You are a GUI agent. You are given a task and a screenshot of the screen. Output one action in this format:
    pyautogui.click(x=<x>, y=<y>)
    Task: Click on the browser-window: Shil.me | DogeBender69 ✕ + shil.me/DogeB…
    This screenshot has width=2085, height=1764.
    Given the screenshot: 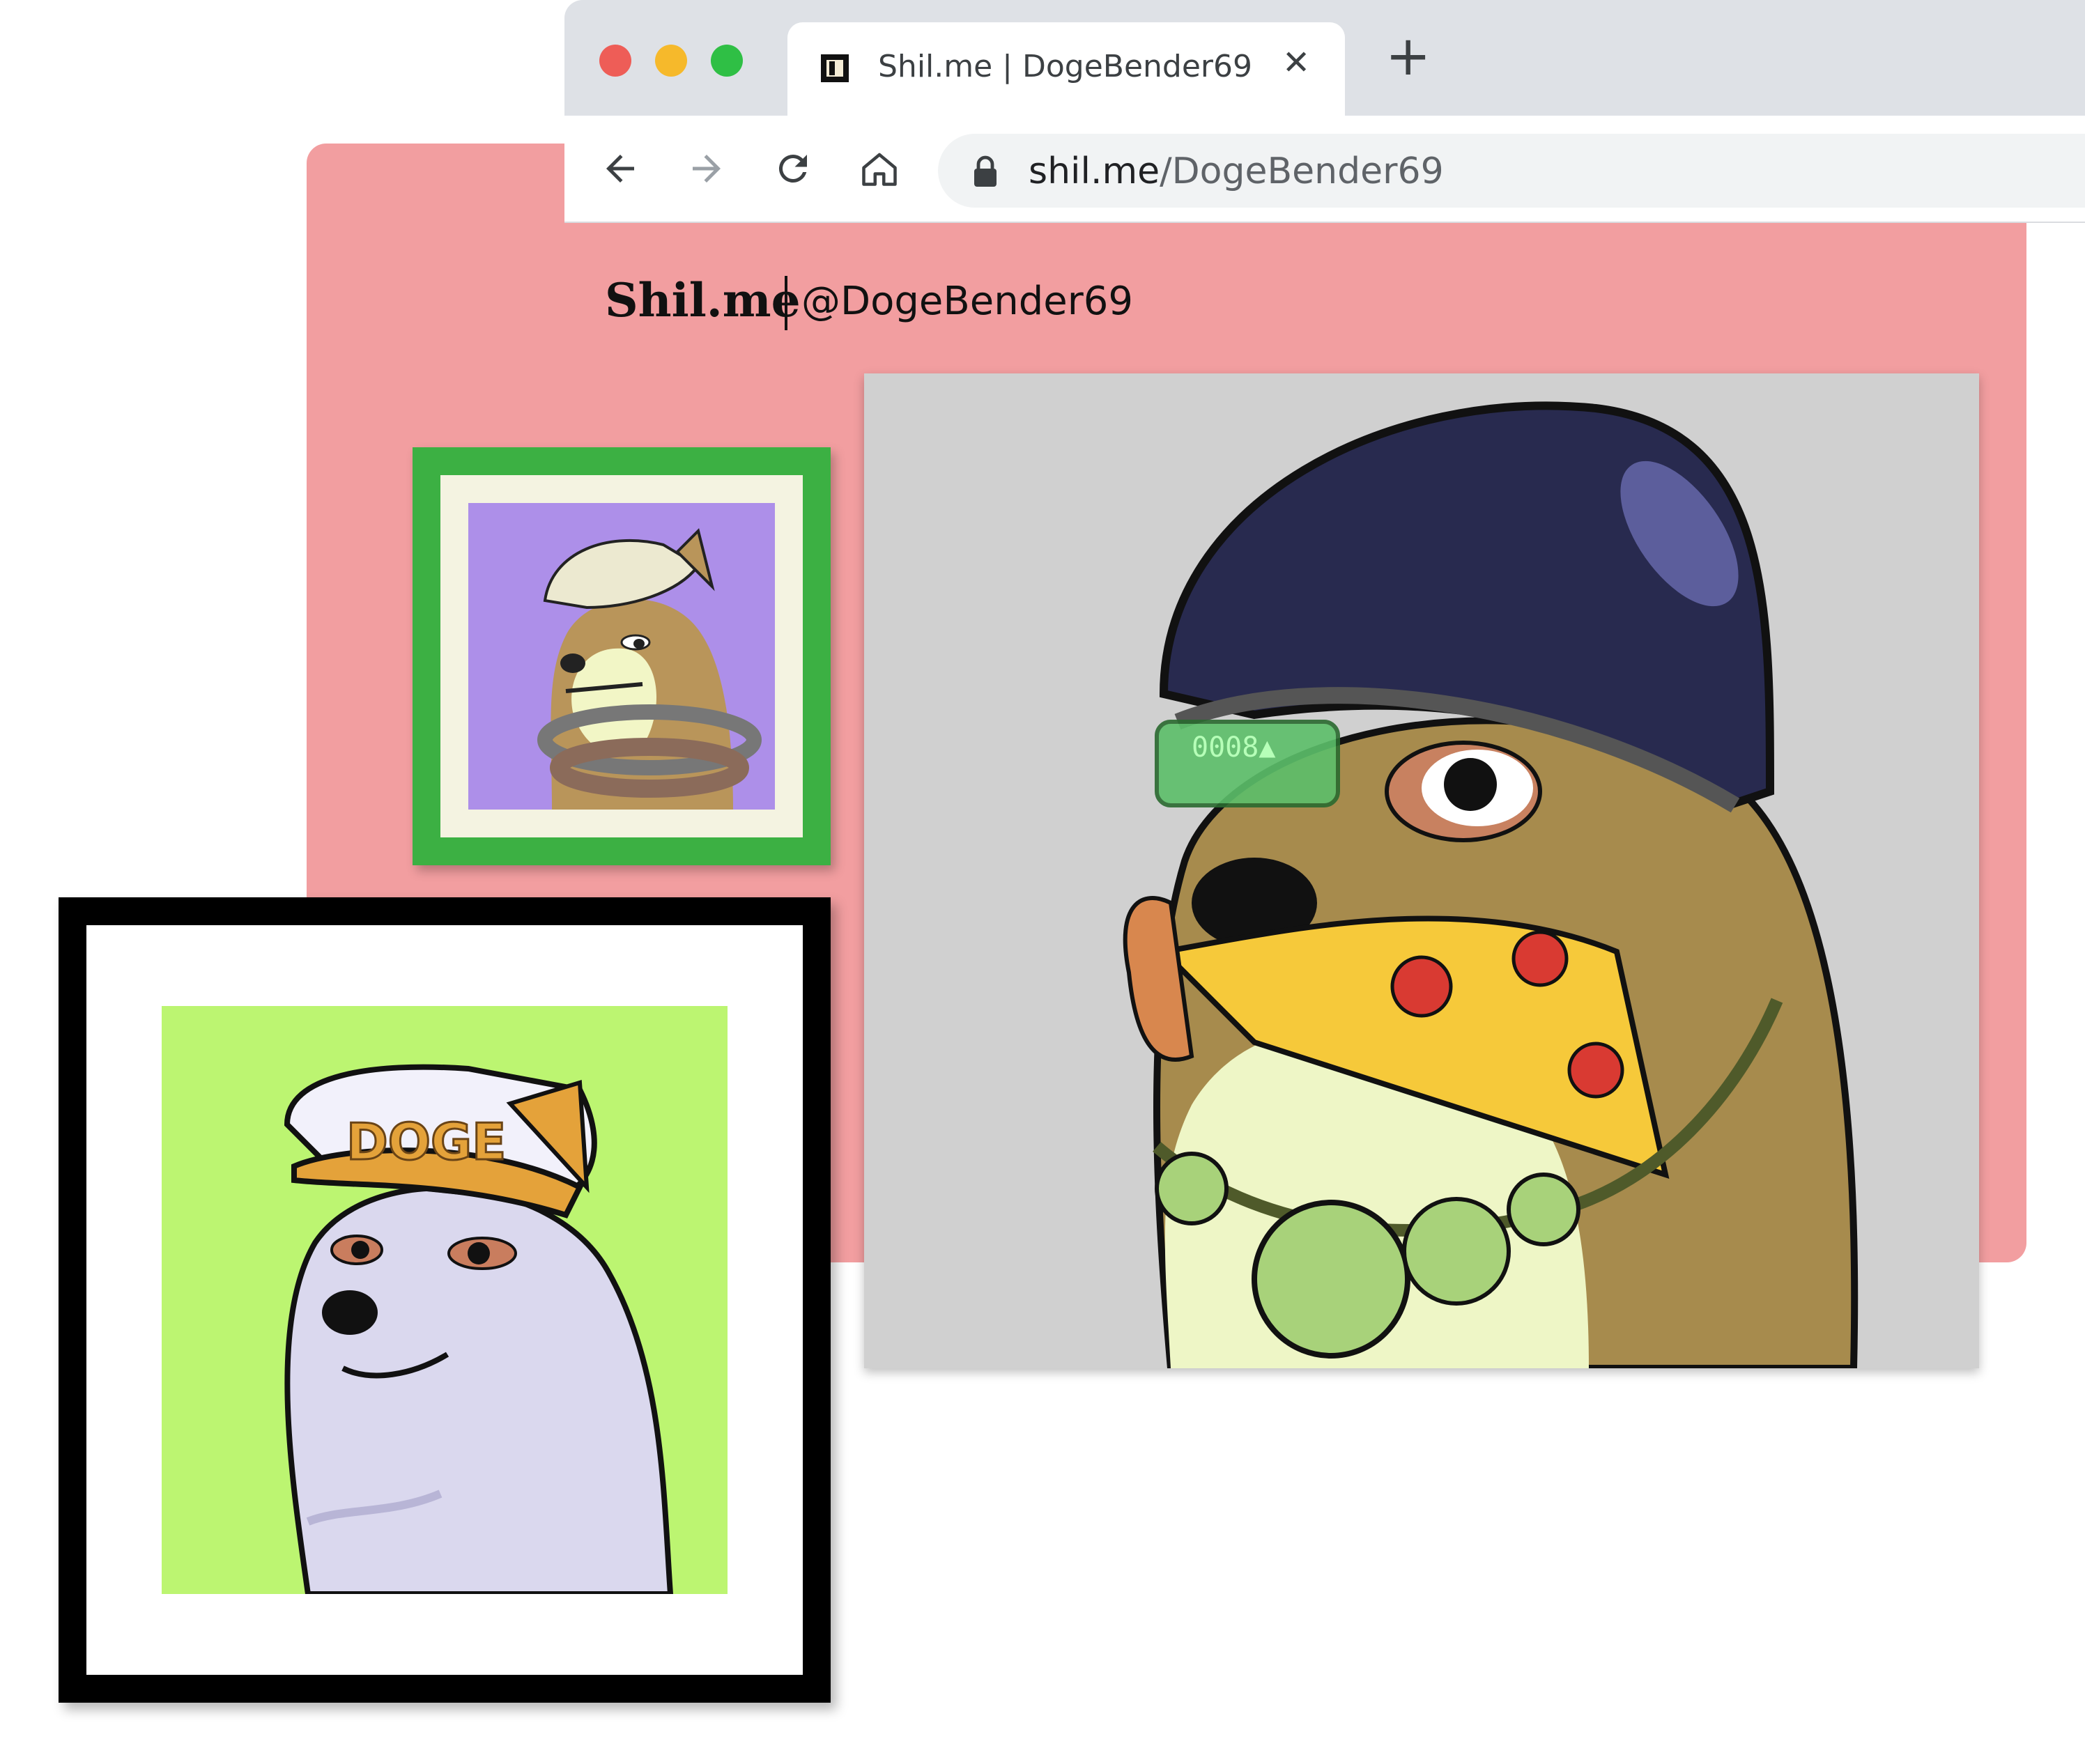 What is the action you would take?
    pyautogui.click(x=1325, y=112)
    